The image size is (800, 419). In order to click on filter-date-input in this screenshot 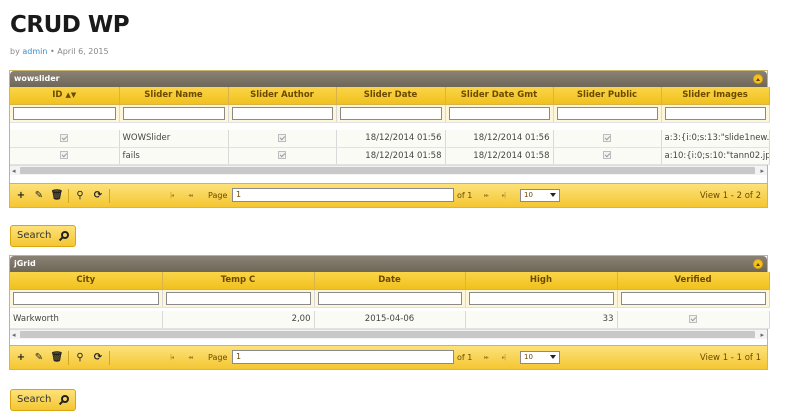, I will do `click(389, 298)`.